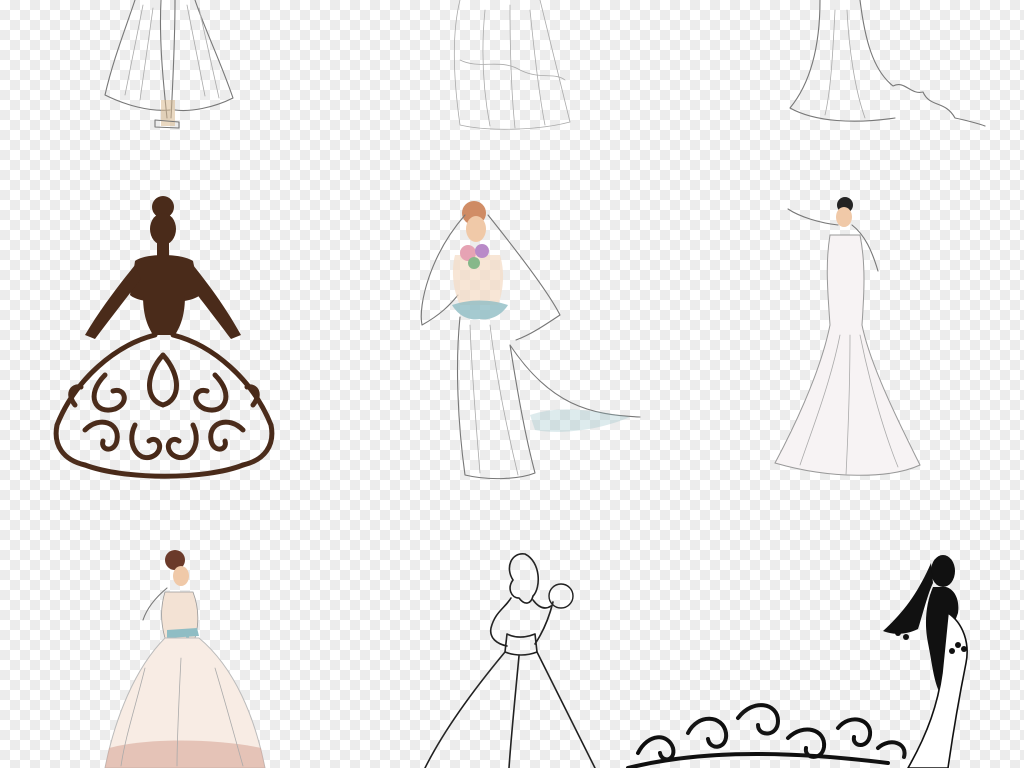 This screenshot has height=768, width=1024. I want to click on mermaid-gown-pose-sketch, so click(847, 336).